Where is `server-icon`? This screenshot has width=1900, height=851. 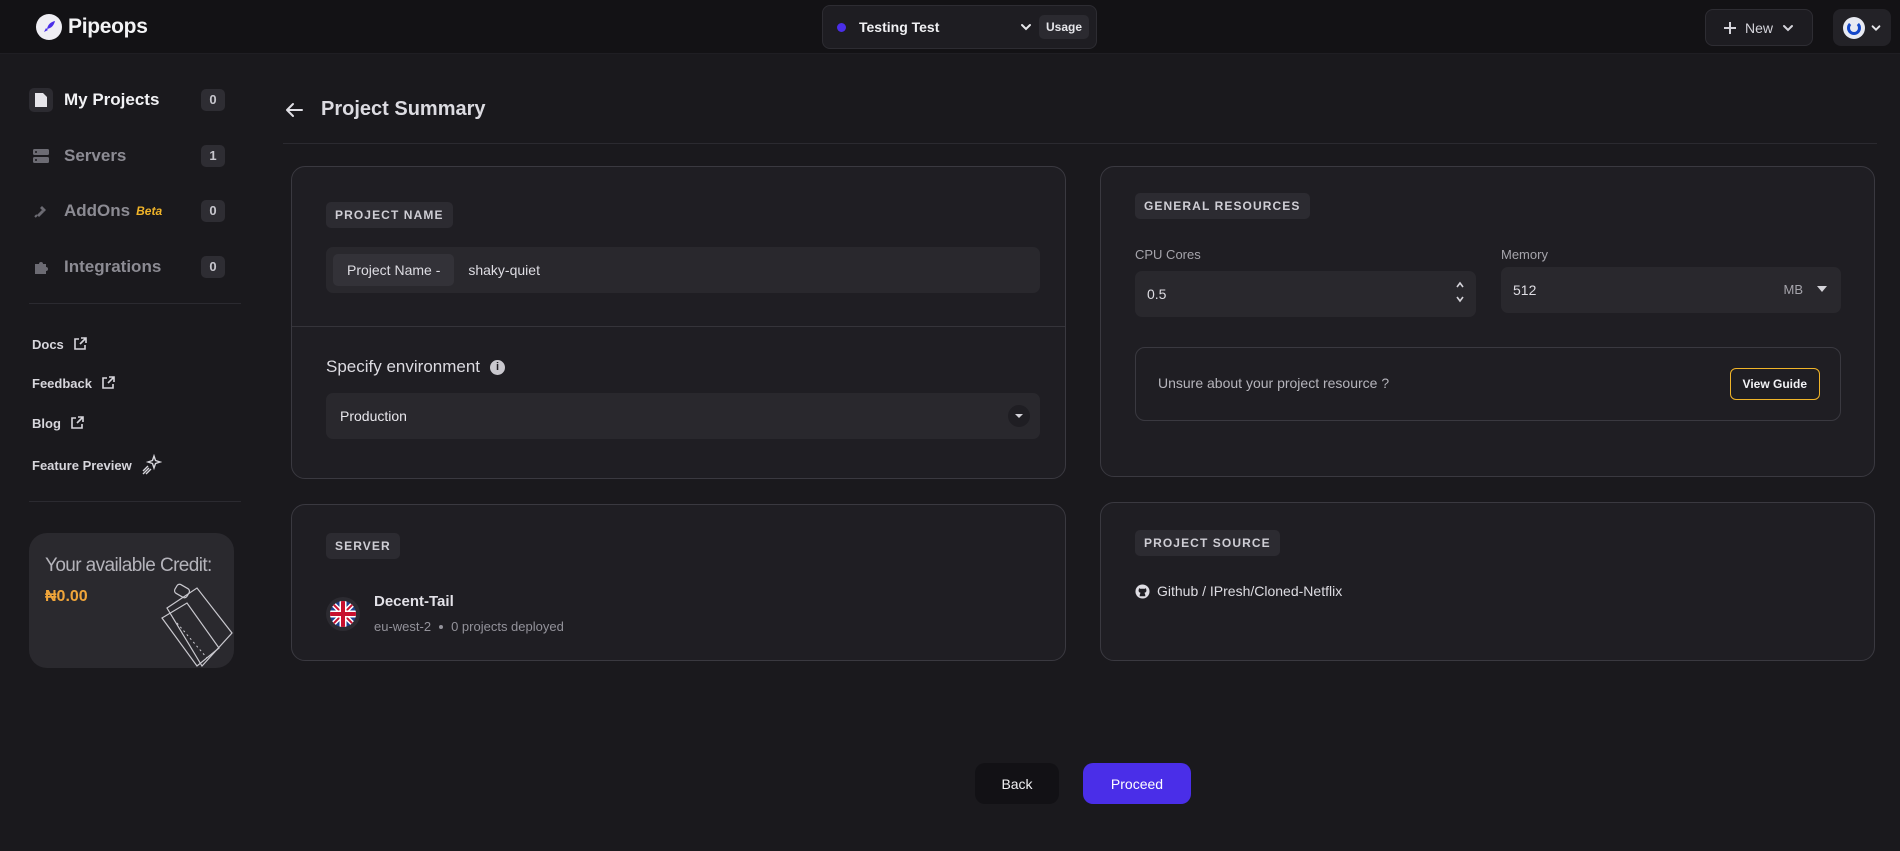 server-icon is located at coordinates (41, 156).